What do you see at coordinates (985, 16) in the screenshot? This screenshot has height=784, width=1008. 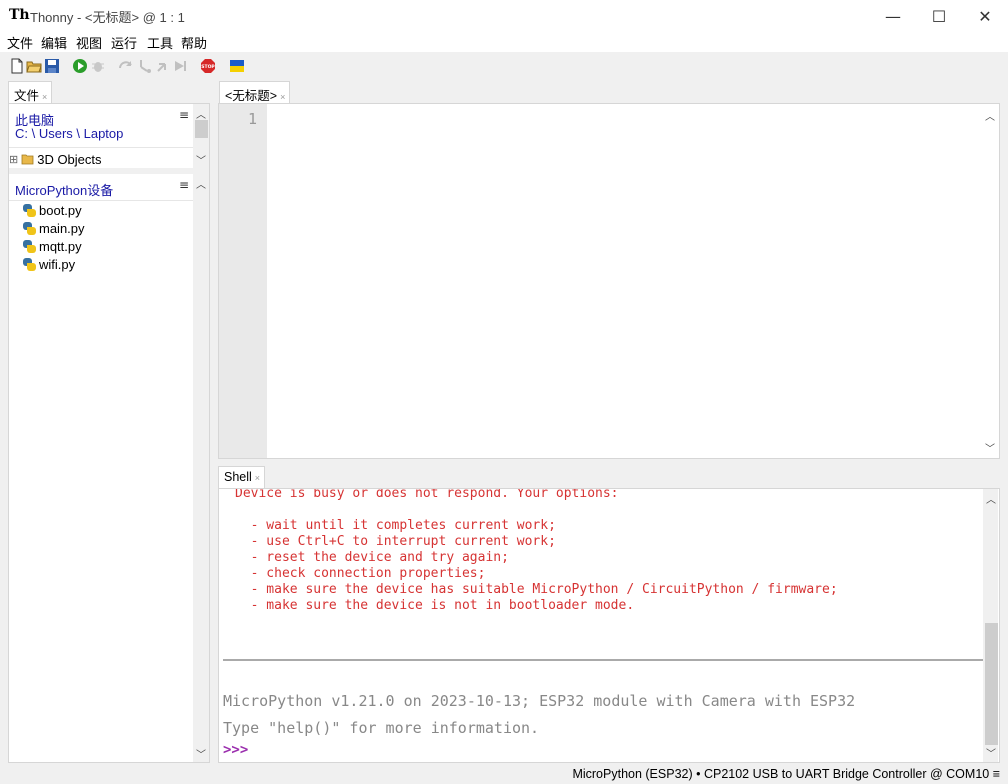 I see `close-button: ✕` at bounding box center [985, 16].